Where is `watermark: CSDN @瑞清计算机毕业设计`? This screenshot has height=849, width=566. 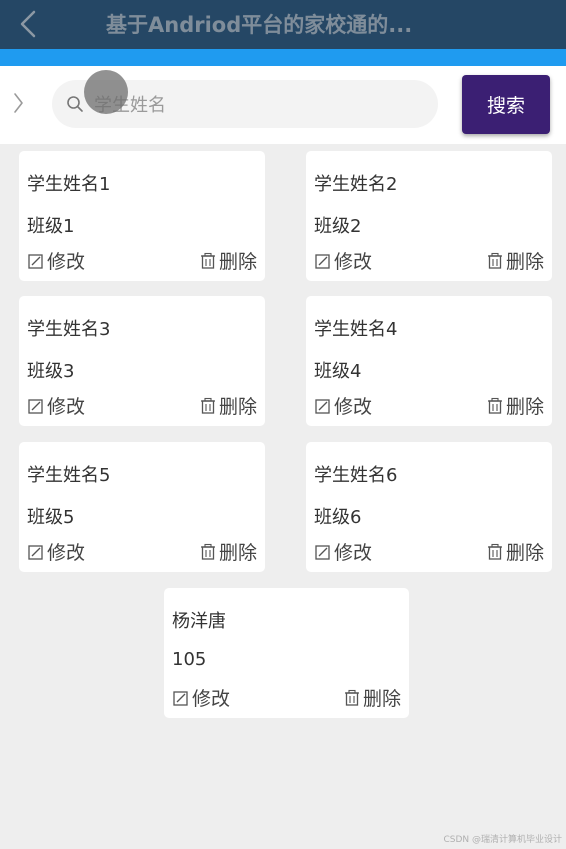
watermark: CSDN @瑞清计算机毕业设计 is located at coordinates (502, 840).